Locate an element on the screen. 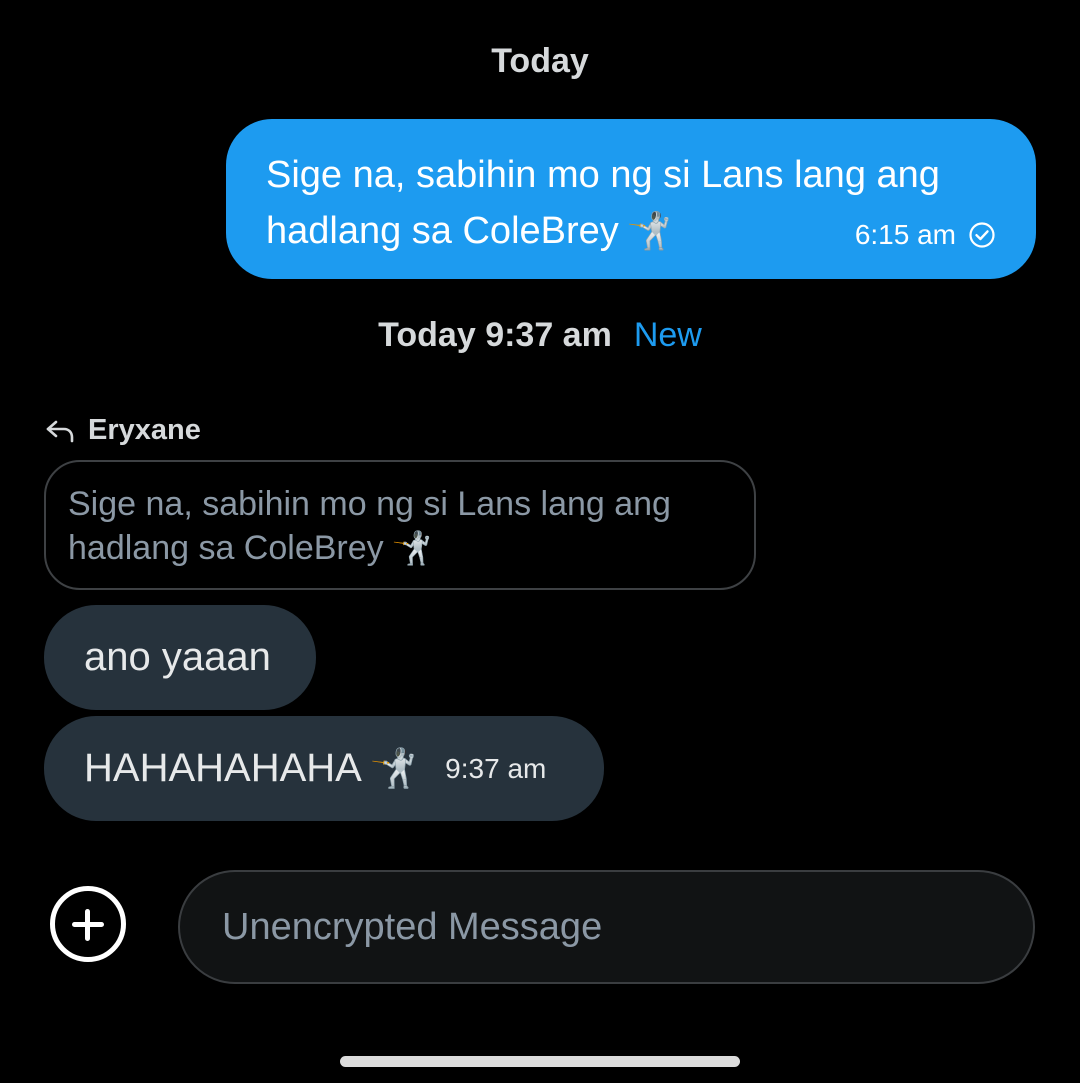 The image size is (1080, 1083). sent-message-meta: 6:15 am is located at coordinates (925, 235).